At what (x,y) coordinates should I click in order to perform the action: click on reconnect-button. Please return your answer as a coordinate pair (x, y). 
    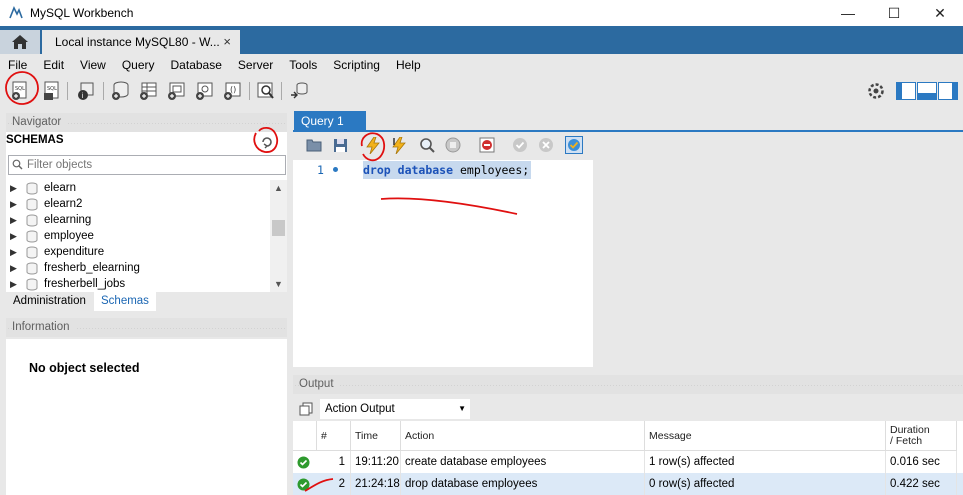
    Looking at the image, I should click on (299, 91).